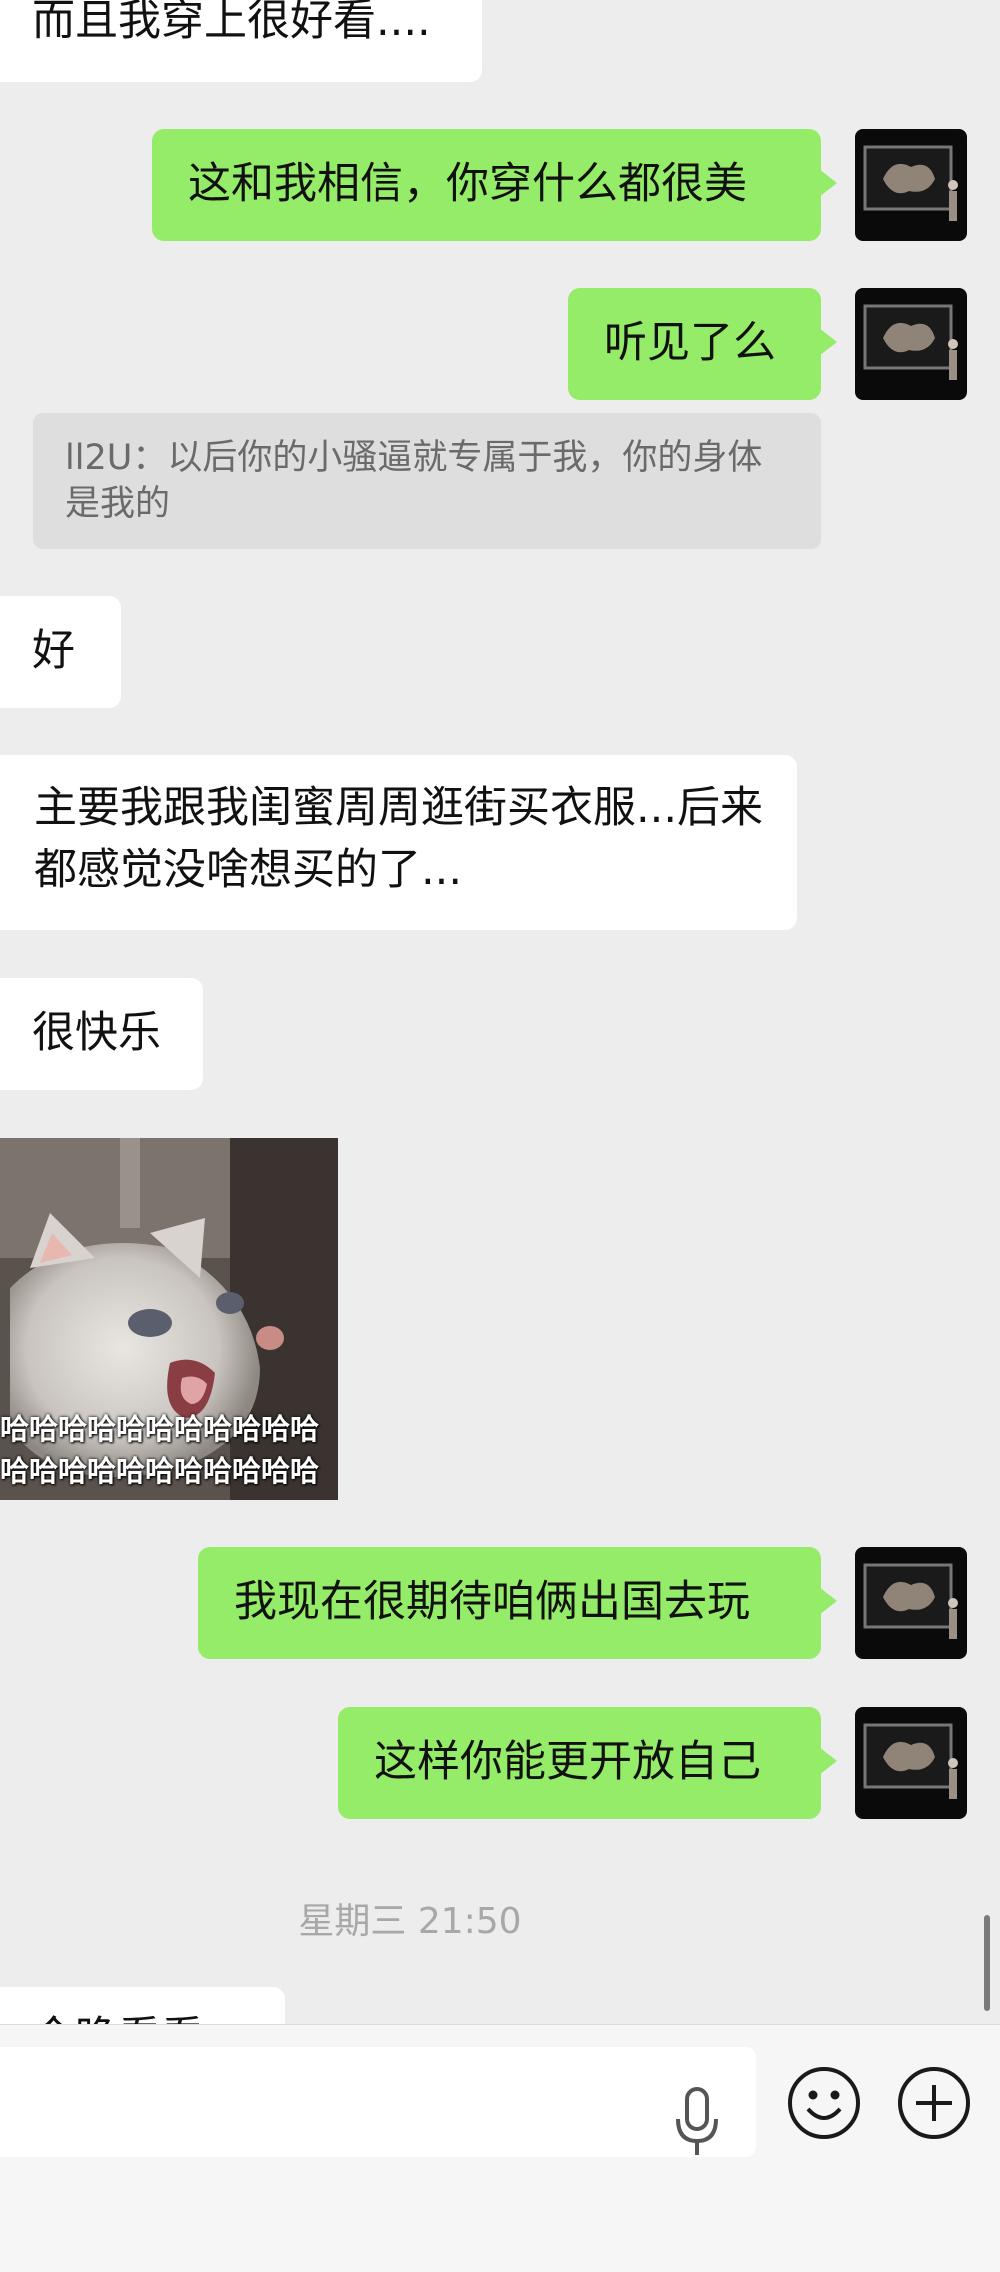 This screenshot has height=2272, width=1000. I want to click on message-text: 好, so click(53, 651).